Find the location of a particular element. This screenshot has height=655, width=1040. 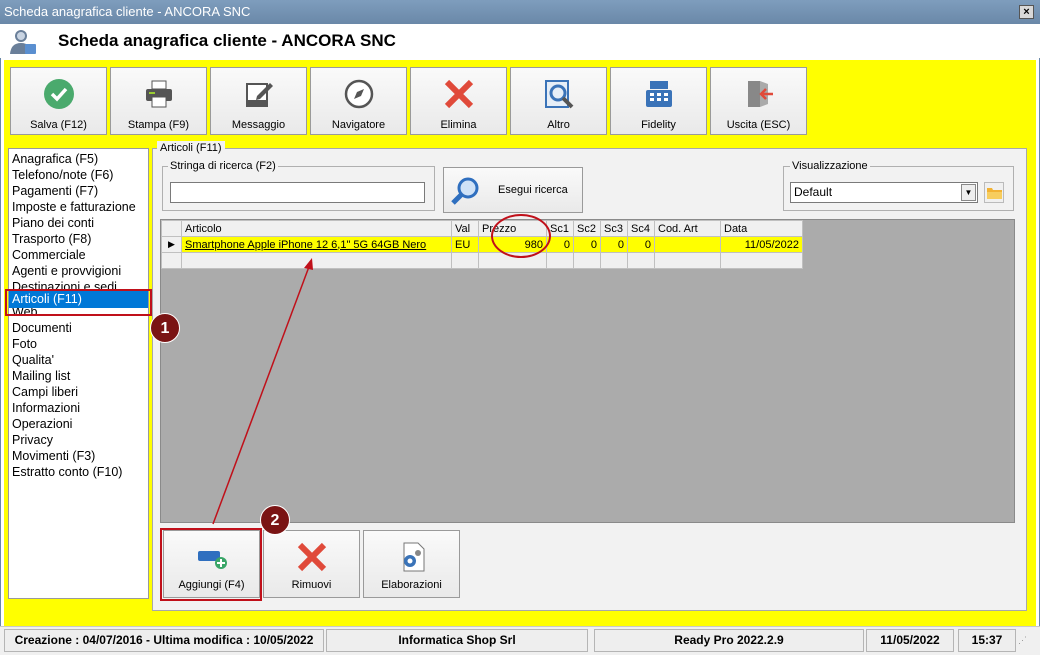

sidebar-item-mailing-list: Mailing list is located at coordinates (78, 376).